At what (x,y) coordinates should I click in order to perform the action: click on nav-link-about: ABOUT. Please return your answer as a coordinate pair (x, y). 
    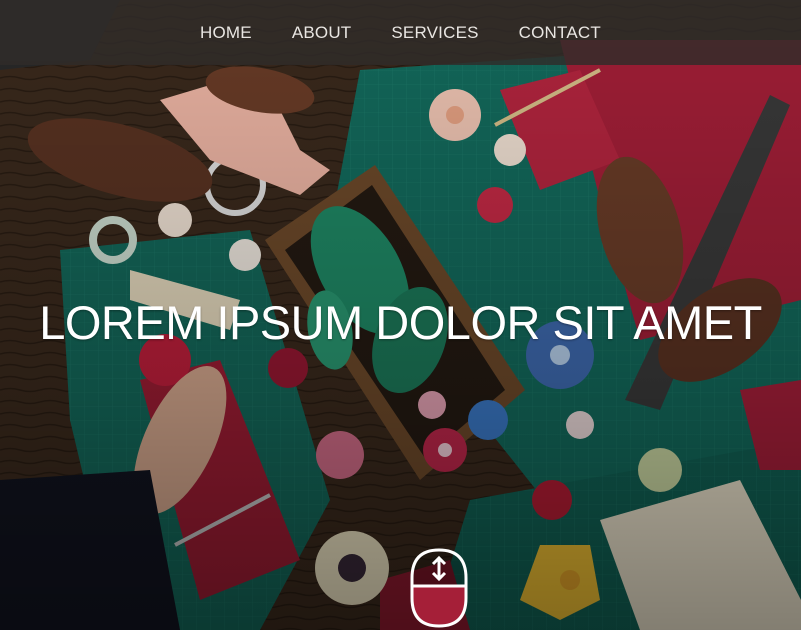
    Looking at the image, I should click on (322, 33).